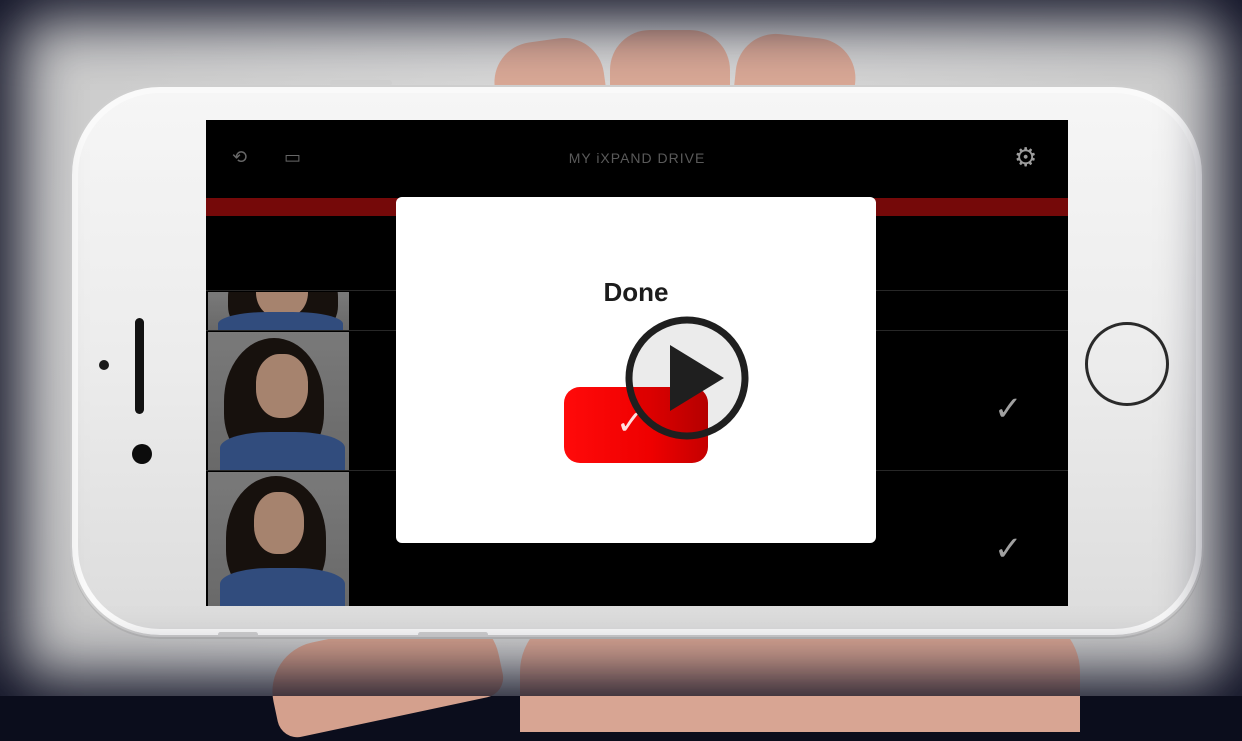  Describe the element at coordinates (1127, 364) in the screenshot. I see `home-button` at that location.